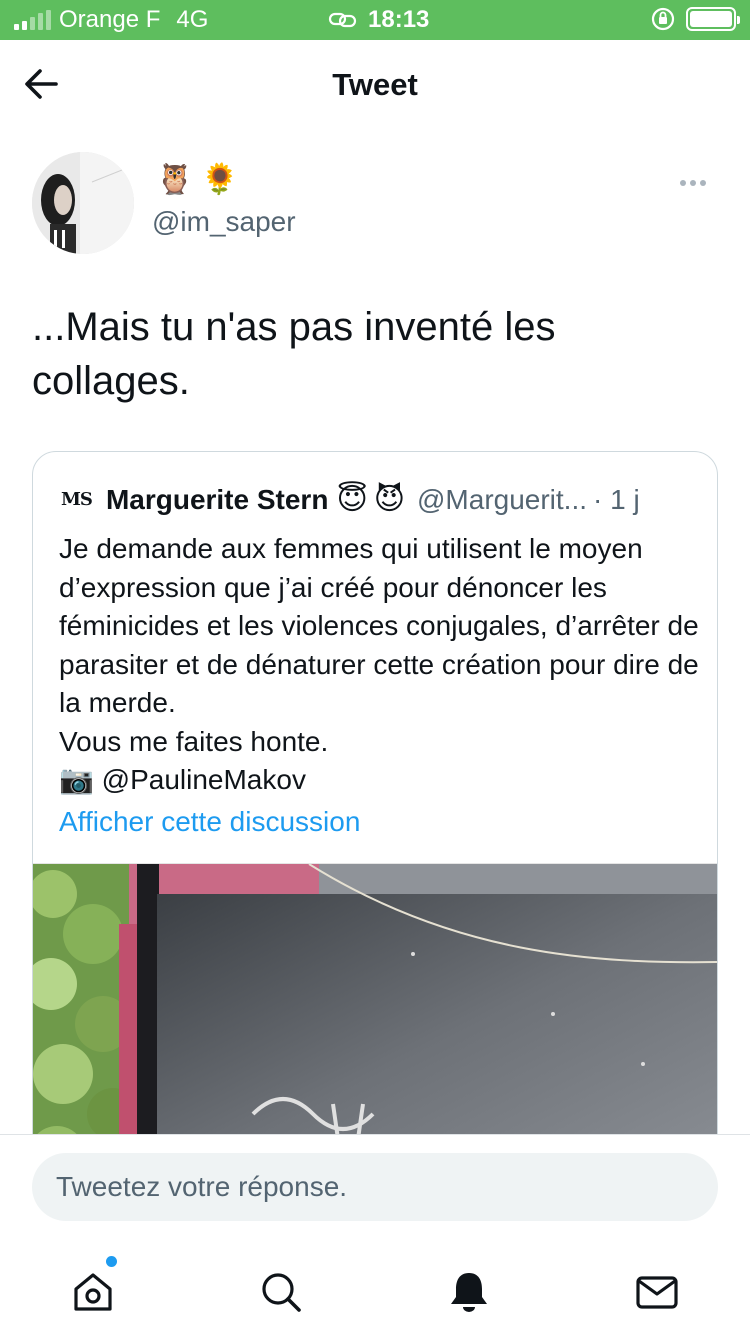  What do you see at coordinates (663, 19) in the screenshot?
I see `orientation-lock-icon` at bounding box center [663, 19].